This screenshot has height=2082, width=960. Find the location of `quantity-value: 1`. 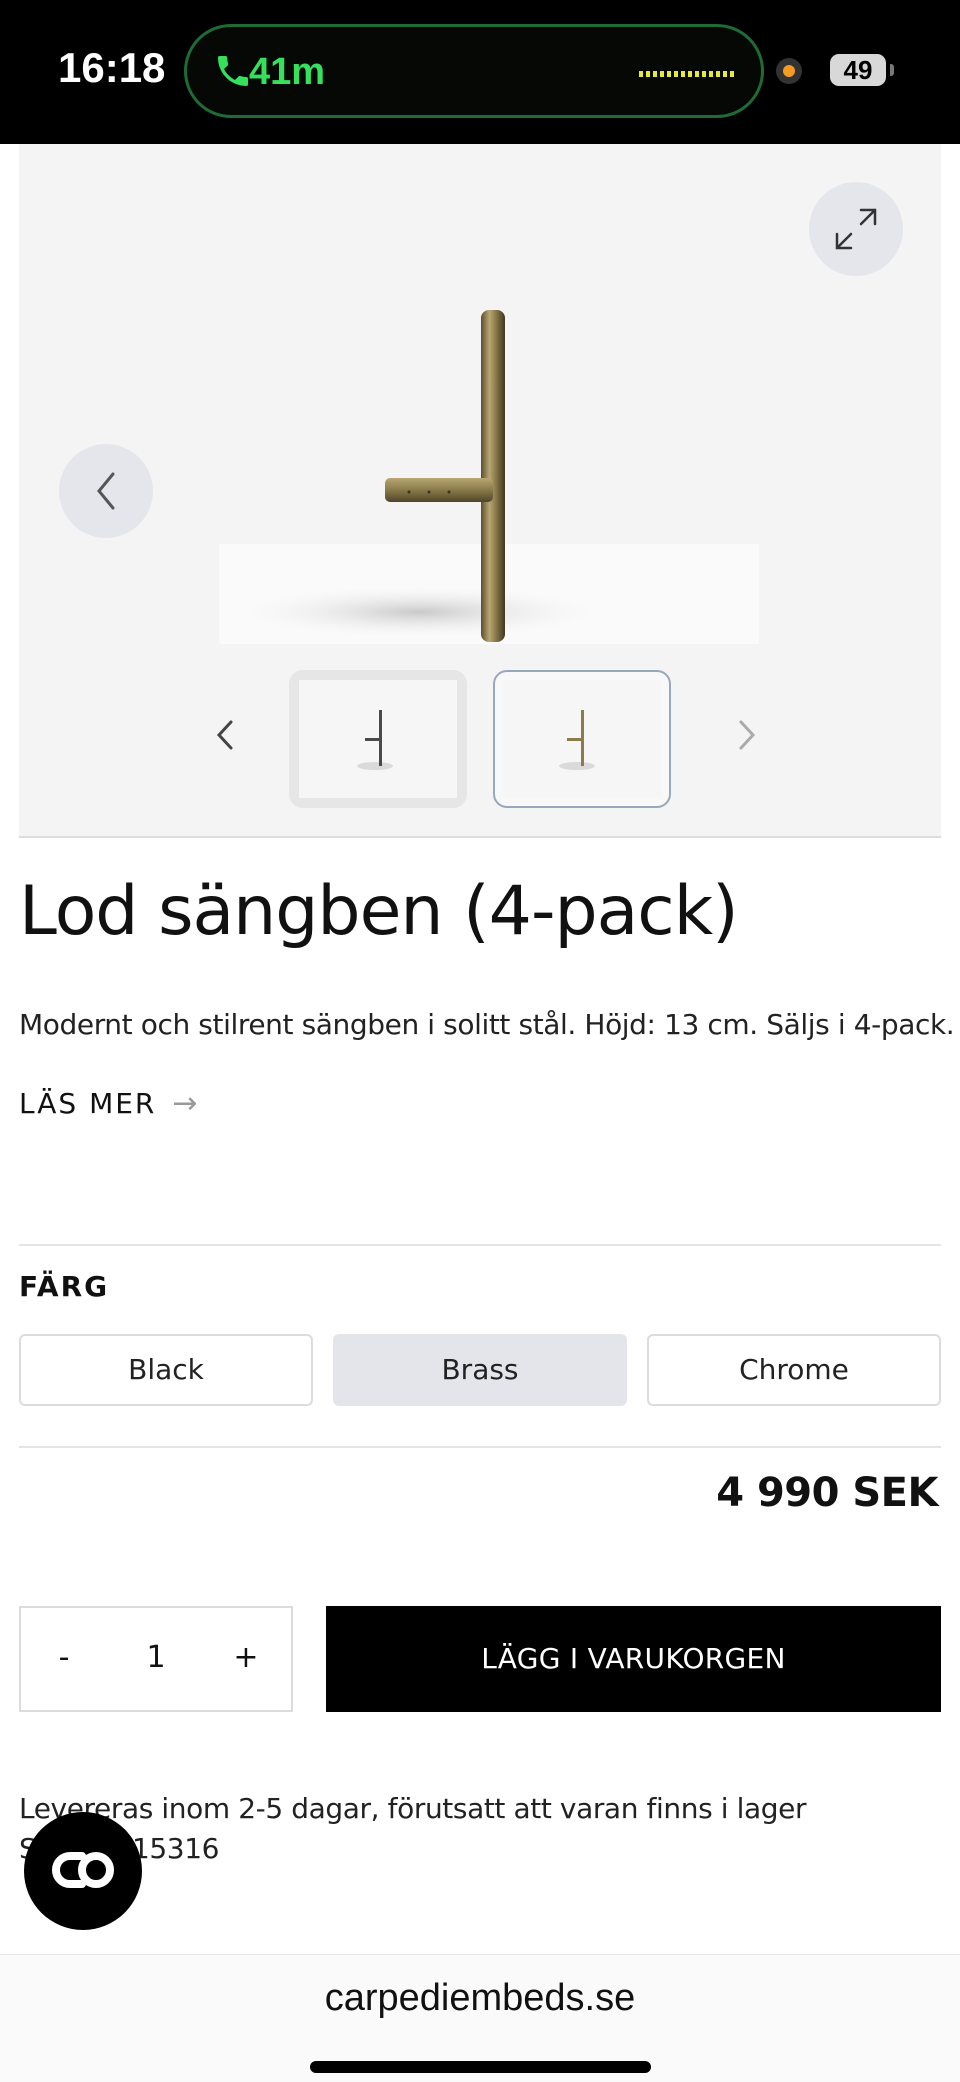

quantity-value: 1 is located at coordinates (156, 1659).